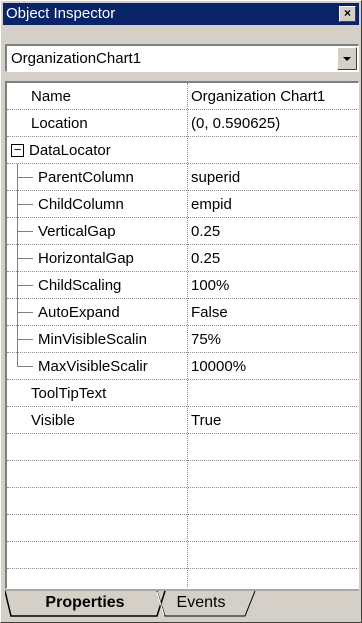 The height and width of the screenshot is (623, 362). I want to click on property-name: MaxVisibleScalir, so click(93, 366).